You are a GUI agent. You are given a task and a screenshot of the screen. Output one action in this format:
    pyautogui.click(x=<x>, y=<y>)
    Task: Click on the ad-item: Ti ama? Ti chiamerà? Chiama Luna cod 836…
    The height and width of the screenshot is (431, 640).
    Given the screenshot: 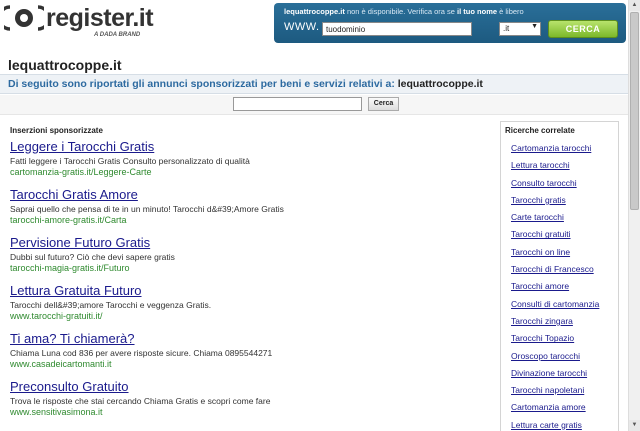 What is the action you would take?
    pyautogui.click(x=250, y=350)
    